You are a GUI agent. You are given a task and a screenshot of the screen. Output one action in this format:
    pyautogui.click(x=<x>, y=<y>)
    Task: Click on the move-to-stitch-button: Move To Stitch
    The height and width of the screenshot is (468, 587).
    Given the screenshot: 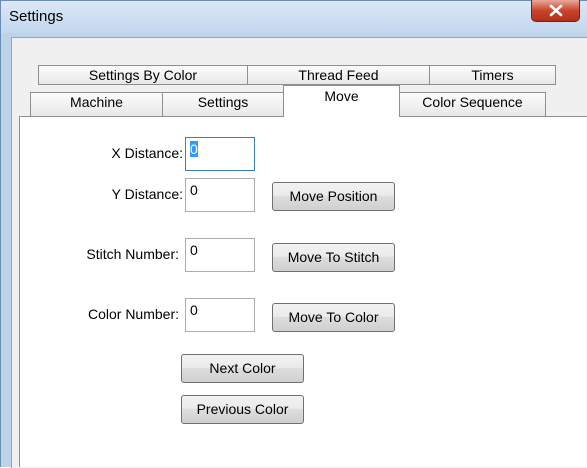 What is the action you would take?
    pyautogui.click(x=333, y=257)
    